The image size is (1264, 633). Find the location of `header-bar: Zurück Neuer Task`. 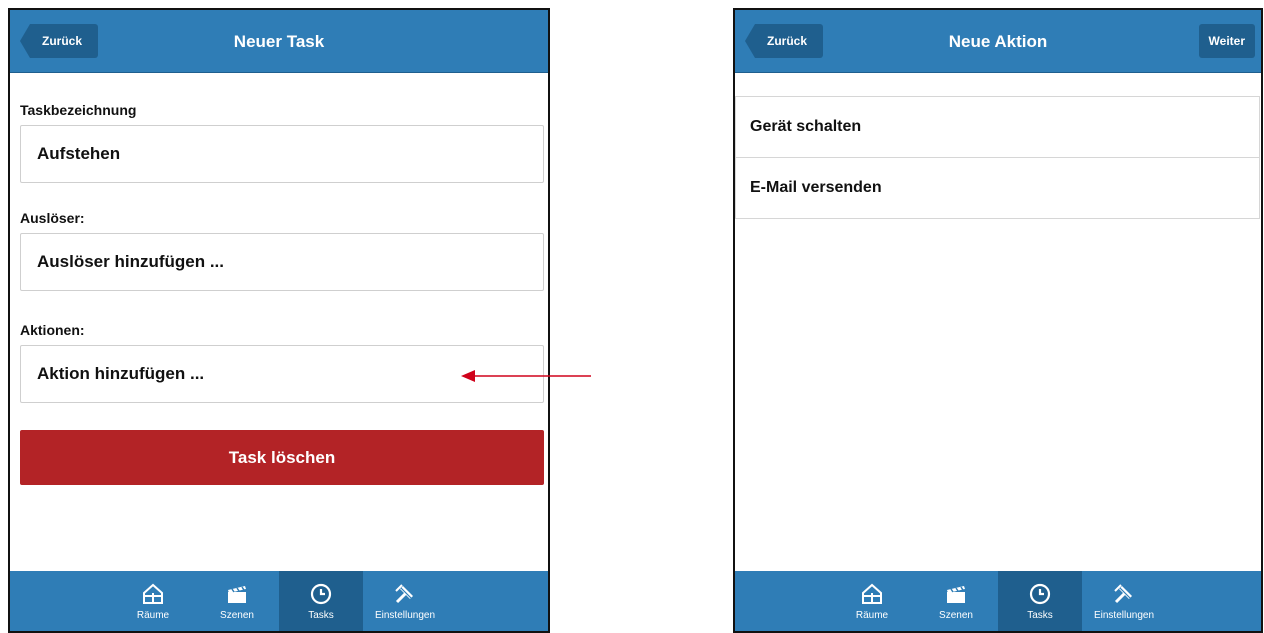

header-bar: Zurück Neuer Task is located at coordinates (279, 41).